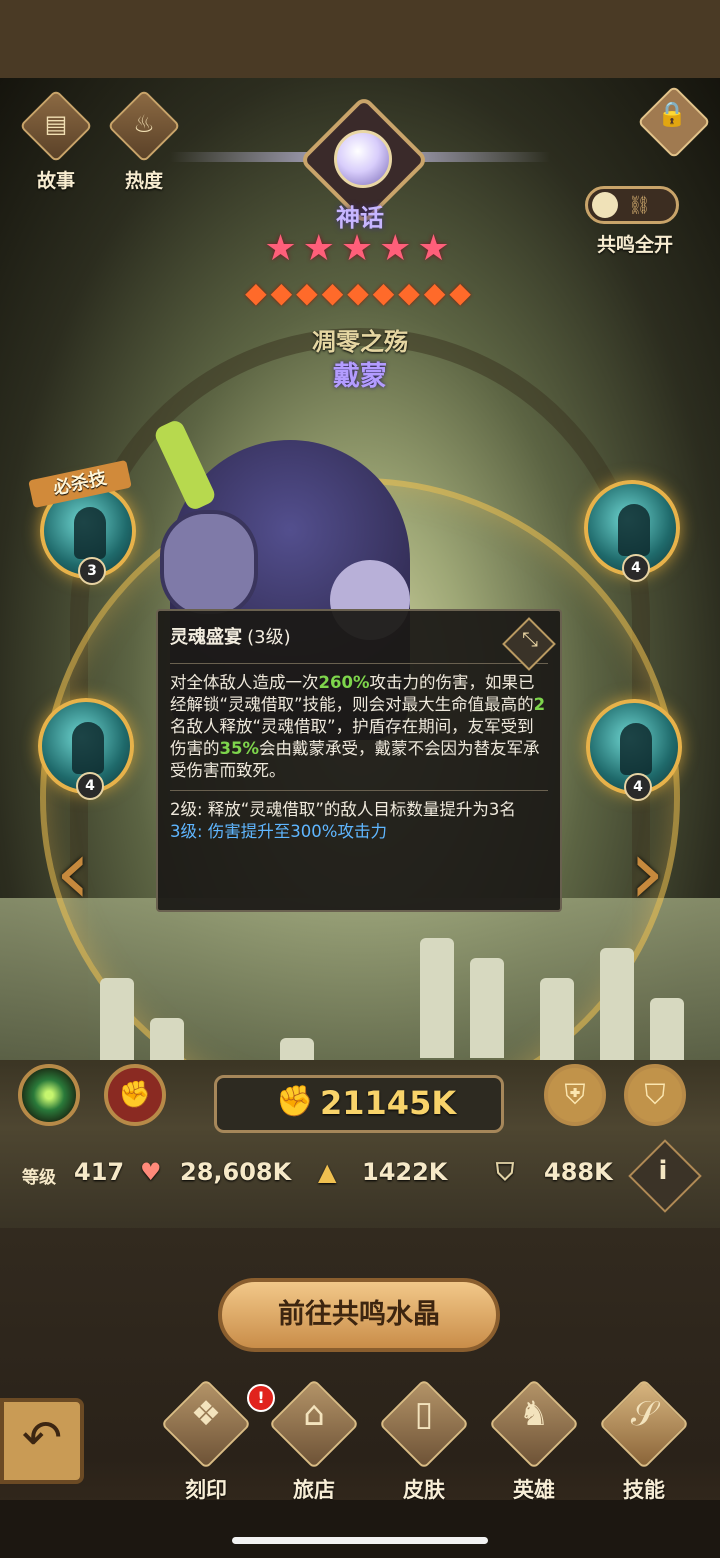 The height and width of the screenshot is (1558, 720). I want to click on previous-hero-arrow-icon: ‹, so click(73, 873).